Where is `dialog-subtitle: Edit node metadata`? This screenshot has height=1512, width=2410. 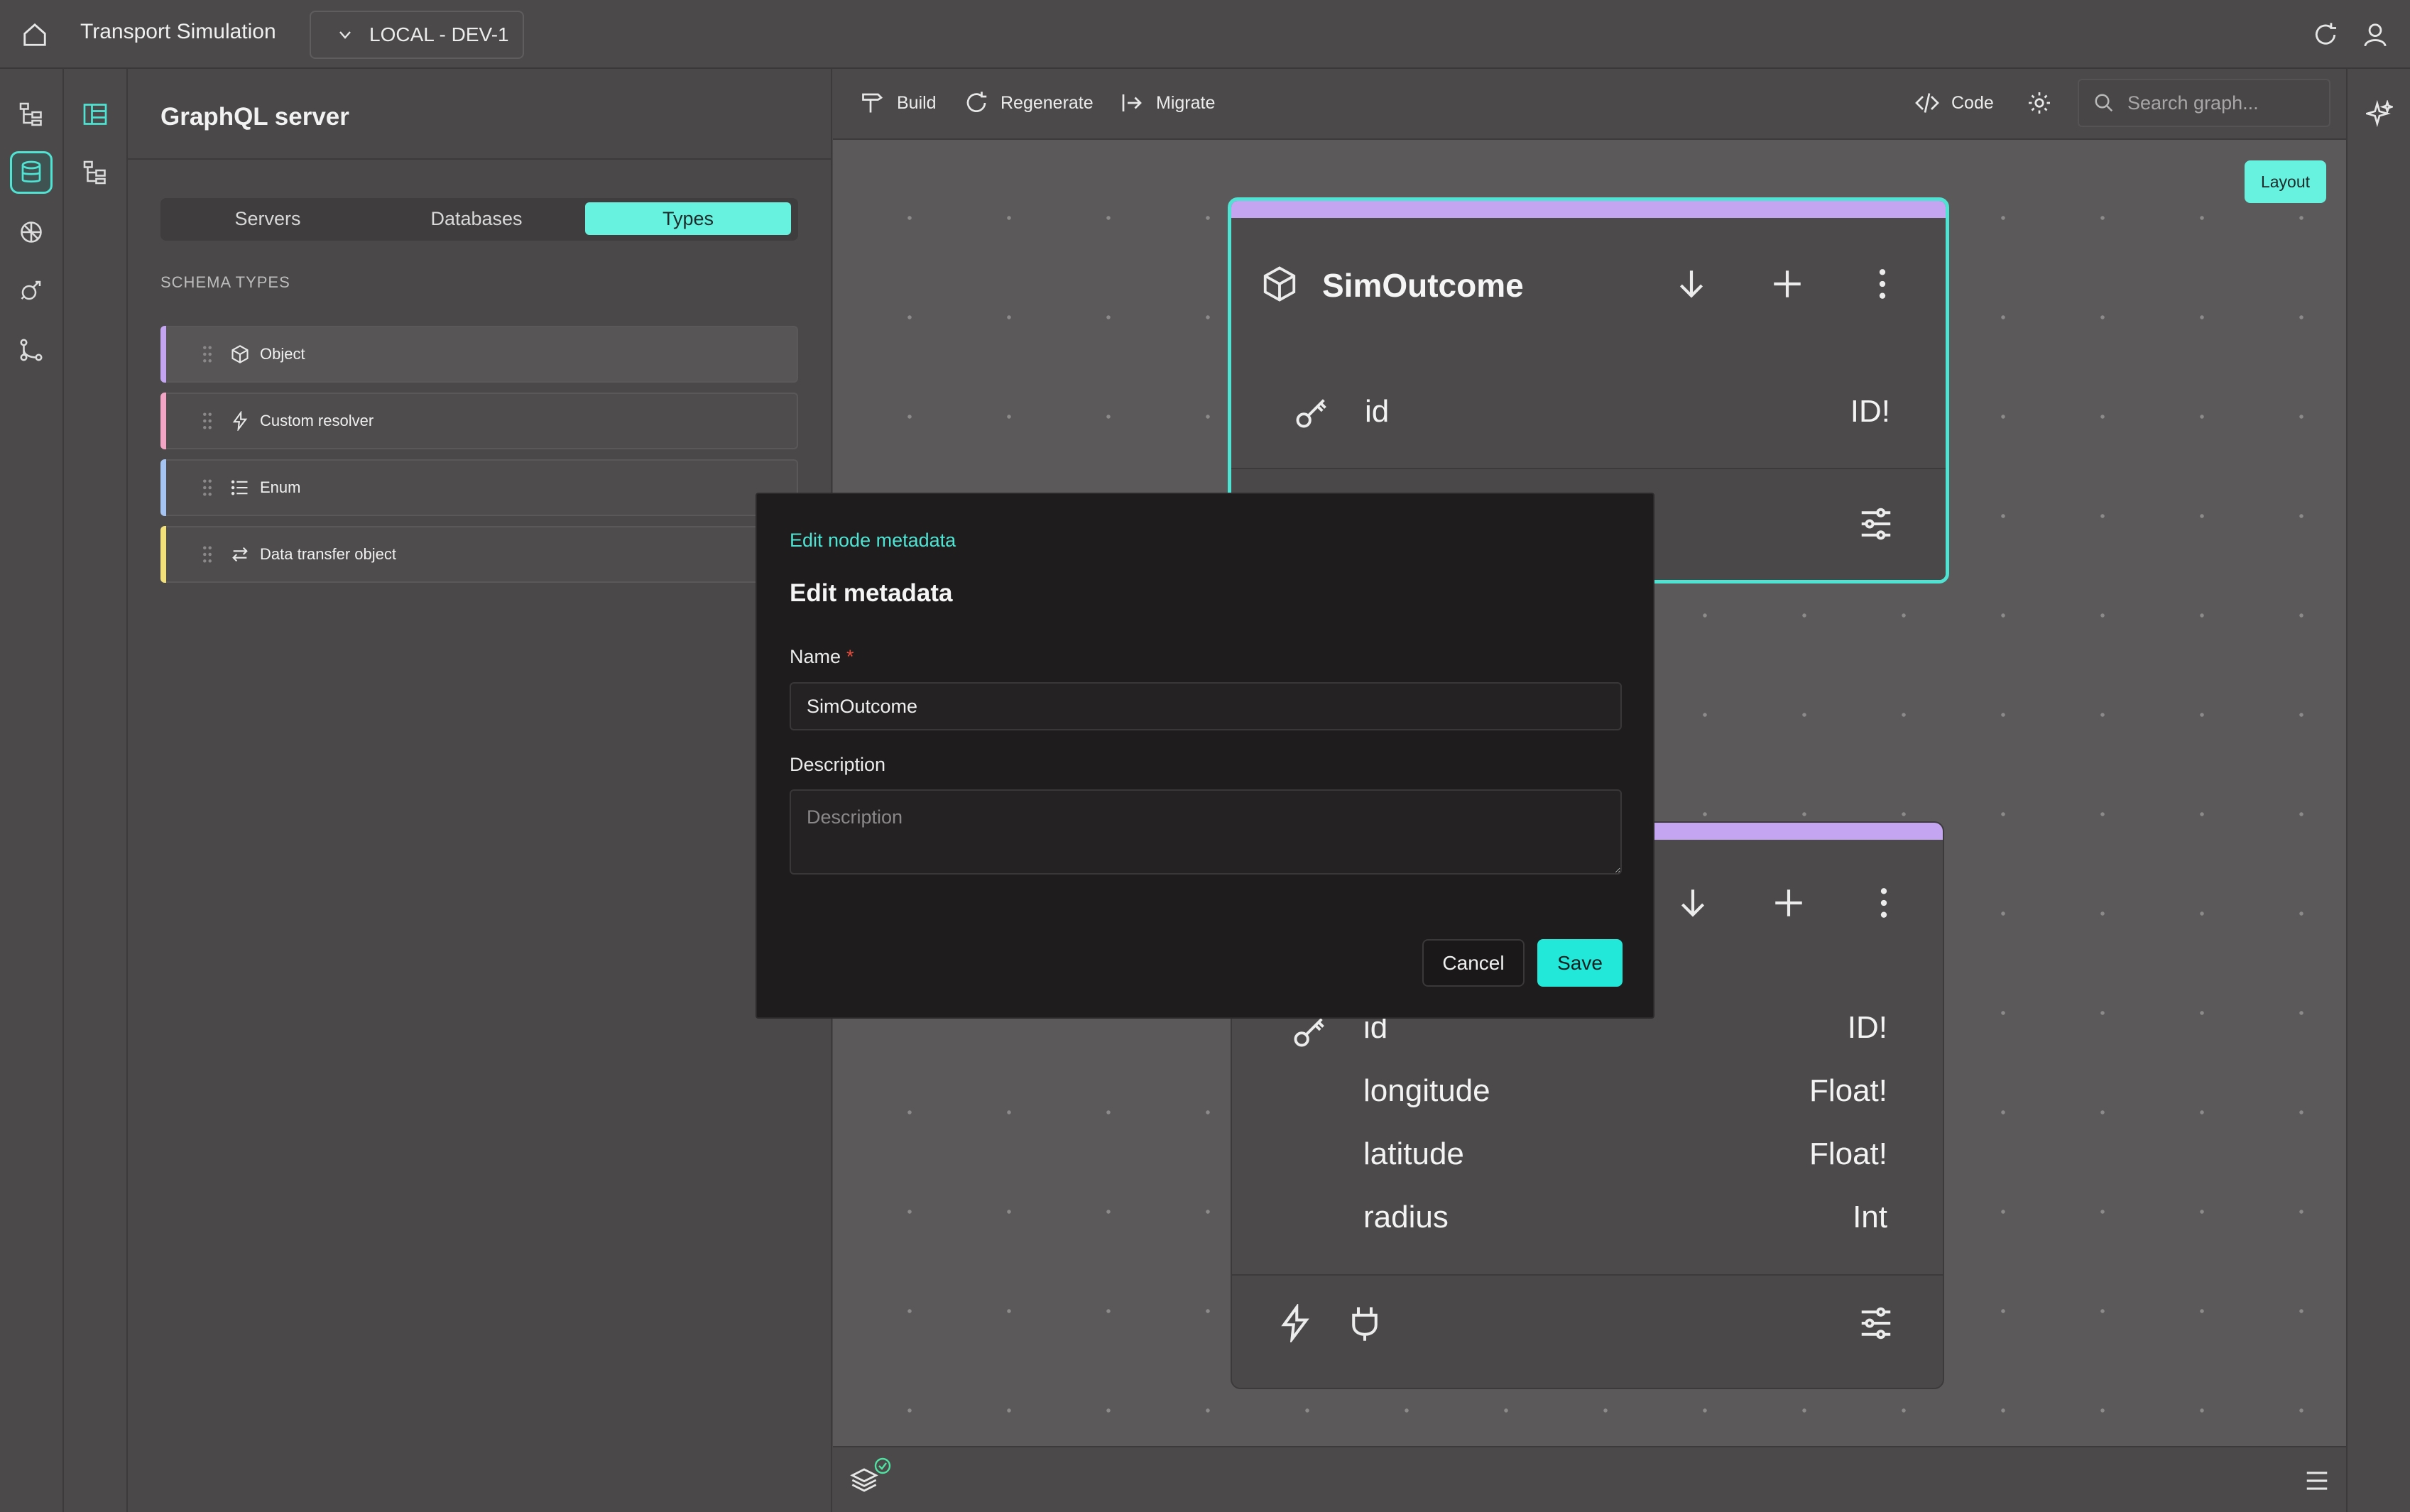
dialog-subtitle: Edit node metadata is located at coordinates (873, 541).